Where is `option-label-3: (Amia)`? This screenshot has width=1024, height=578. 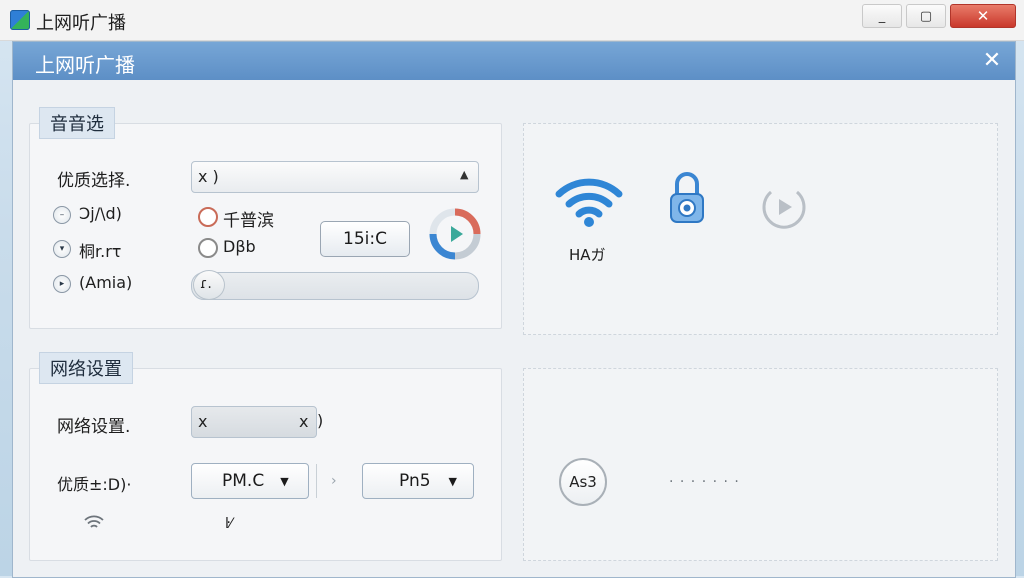
option-label-3: (Amia) is located at coordinates (106, 282).